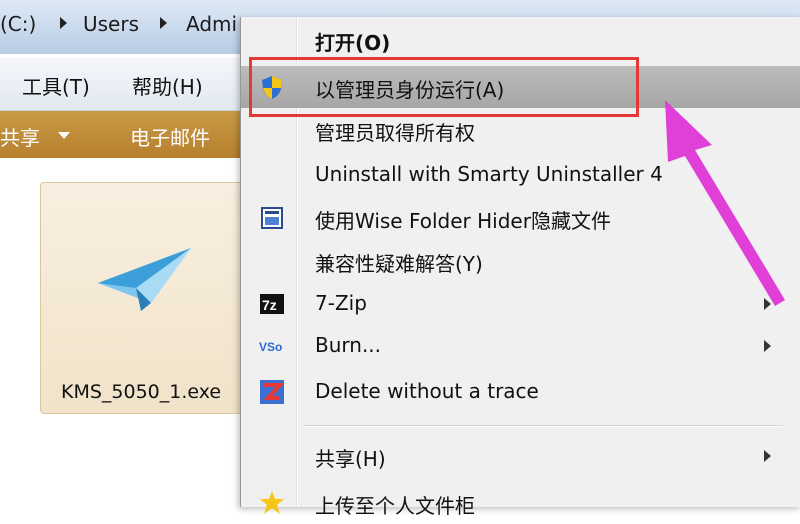  Describe the element at coordinates (395, 506) in the screenshot. I see `menu-item-label: 上传至个人文件柜` at that location.